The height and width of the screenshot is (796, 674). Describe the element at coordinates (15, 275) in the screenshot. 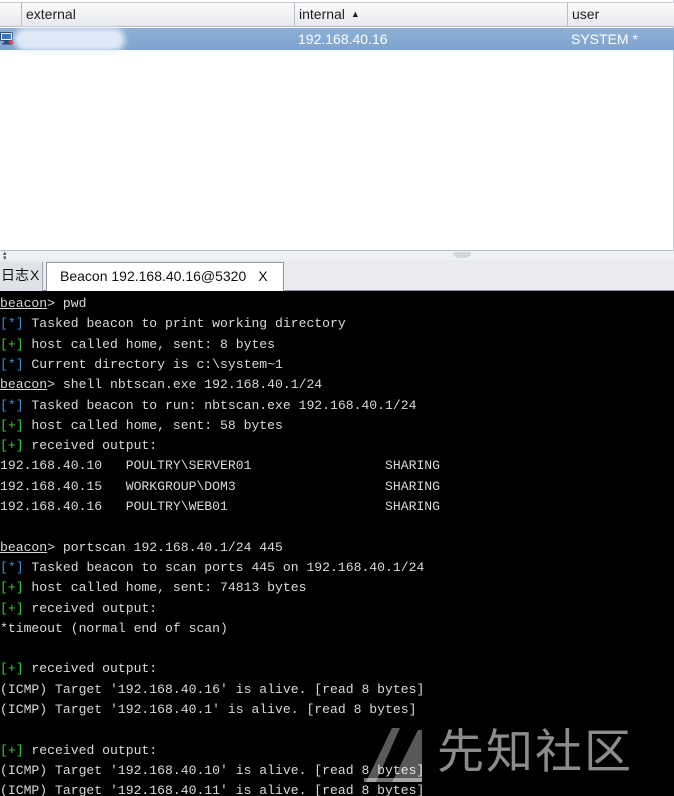

I see `tab-label: 日志` at that location.